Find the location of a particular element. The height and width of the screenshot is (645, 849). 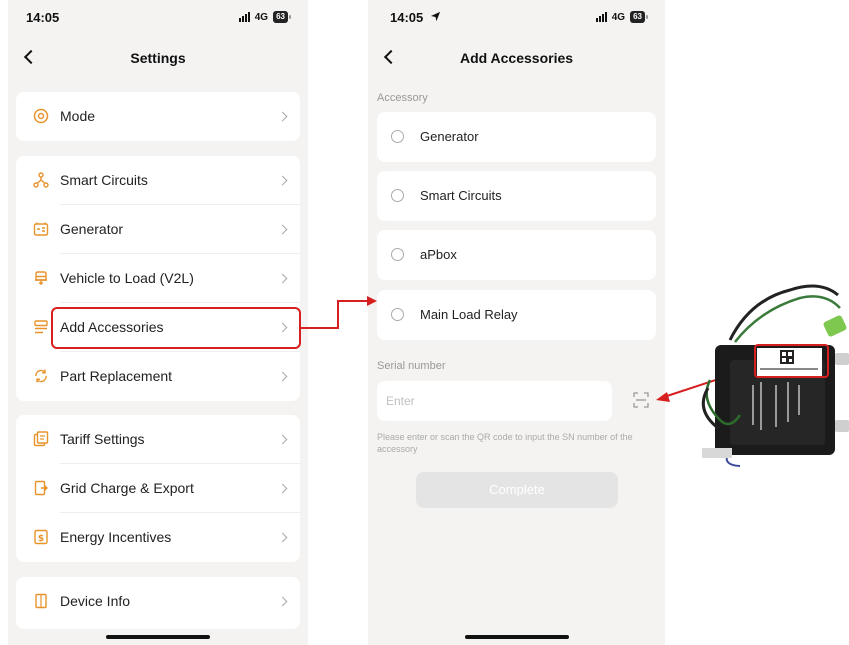

energy-incentives-icon: $ is located at coordinates (41, 537).